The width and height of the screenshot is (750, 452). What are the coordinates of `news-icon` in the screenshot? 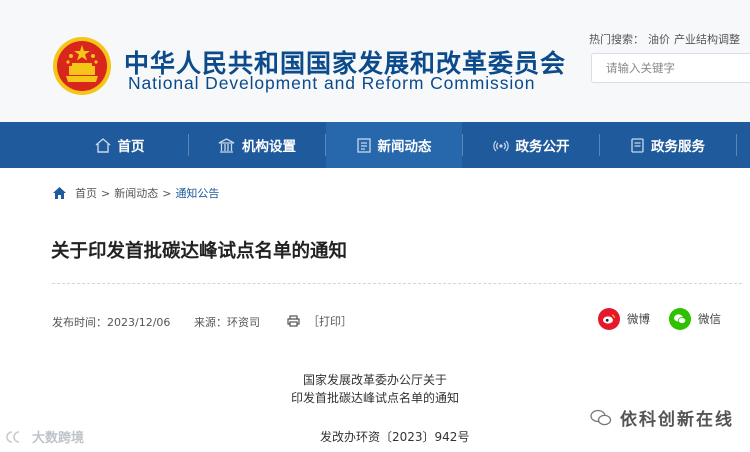 It's located at (363, 145).